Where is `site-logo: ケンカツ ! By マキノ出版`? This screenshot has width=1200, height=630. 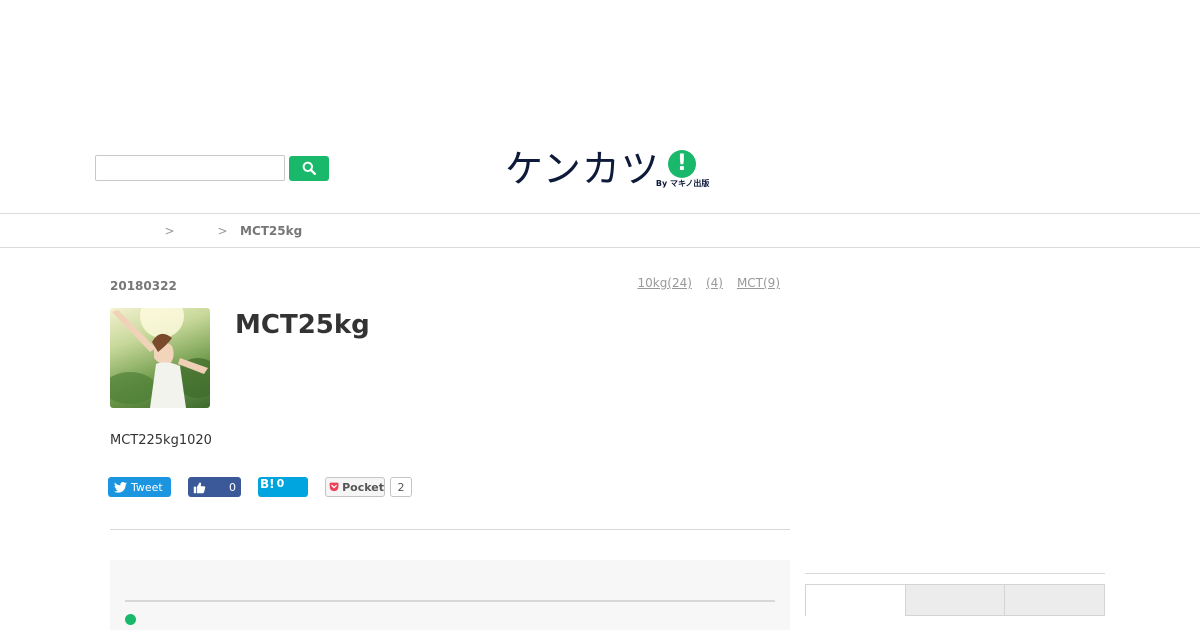
site-logo: ケンカツ ! By マキノ出版 is located at coordinates (607, 169).